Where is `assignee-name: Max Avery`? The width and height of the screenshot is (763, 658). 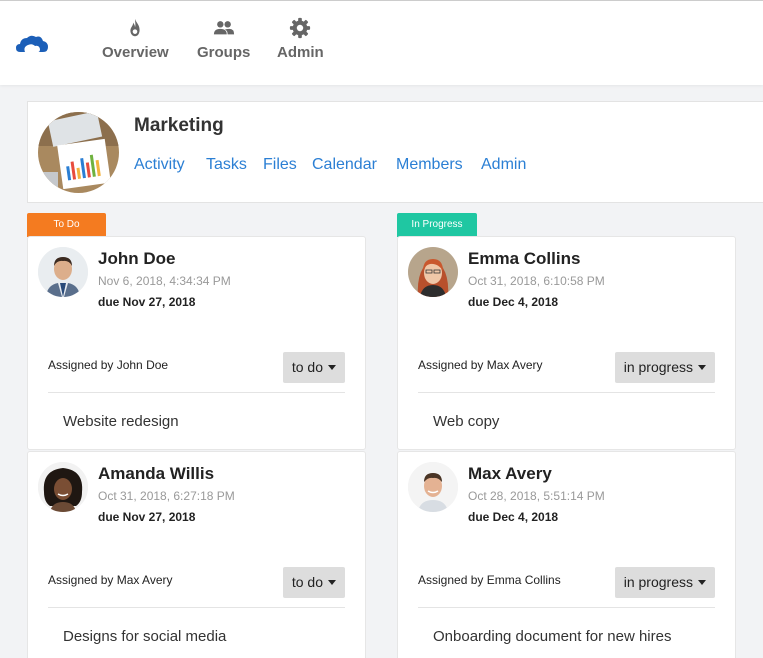 assignee-name: Max Avery is located at coordinates (510, 473).